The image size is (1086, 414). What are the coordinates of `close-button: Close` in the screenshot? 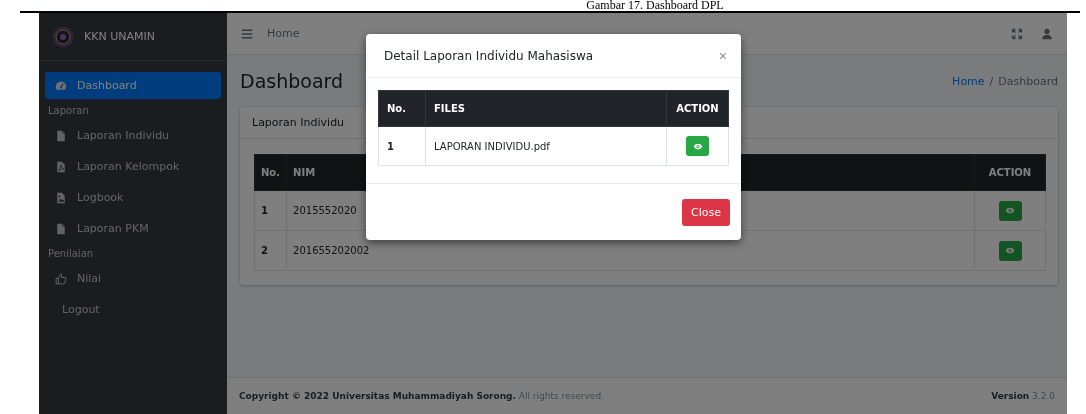 It's located at (706, 212).